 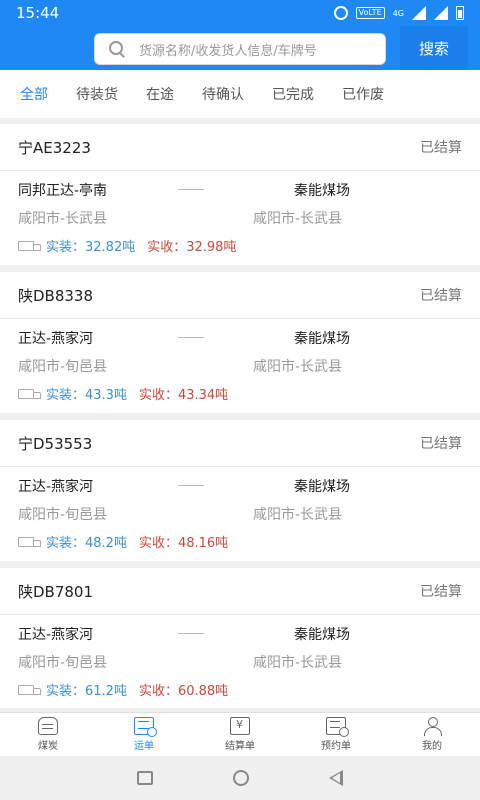 I want to click on volte-icon: VoLTE, so click(x=370, y=13).